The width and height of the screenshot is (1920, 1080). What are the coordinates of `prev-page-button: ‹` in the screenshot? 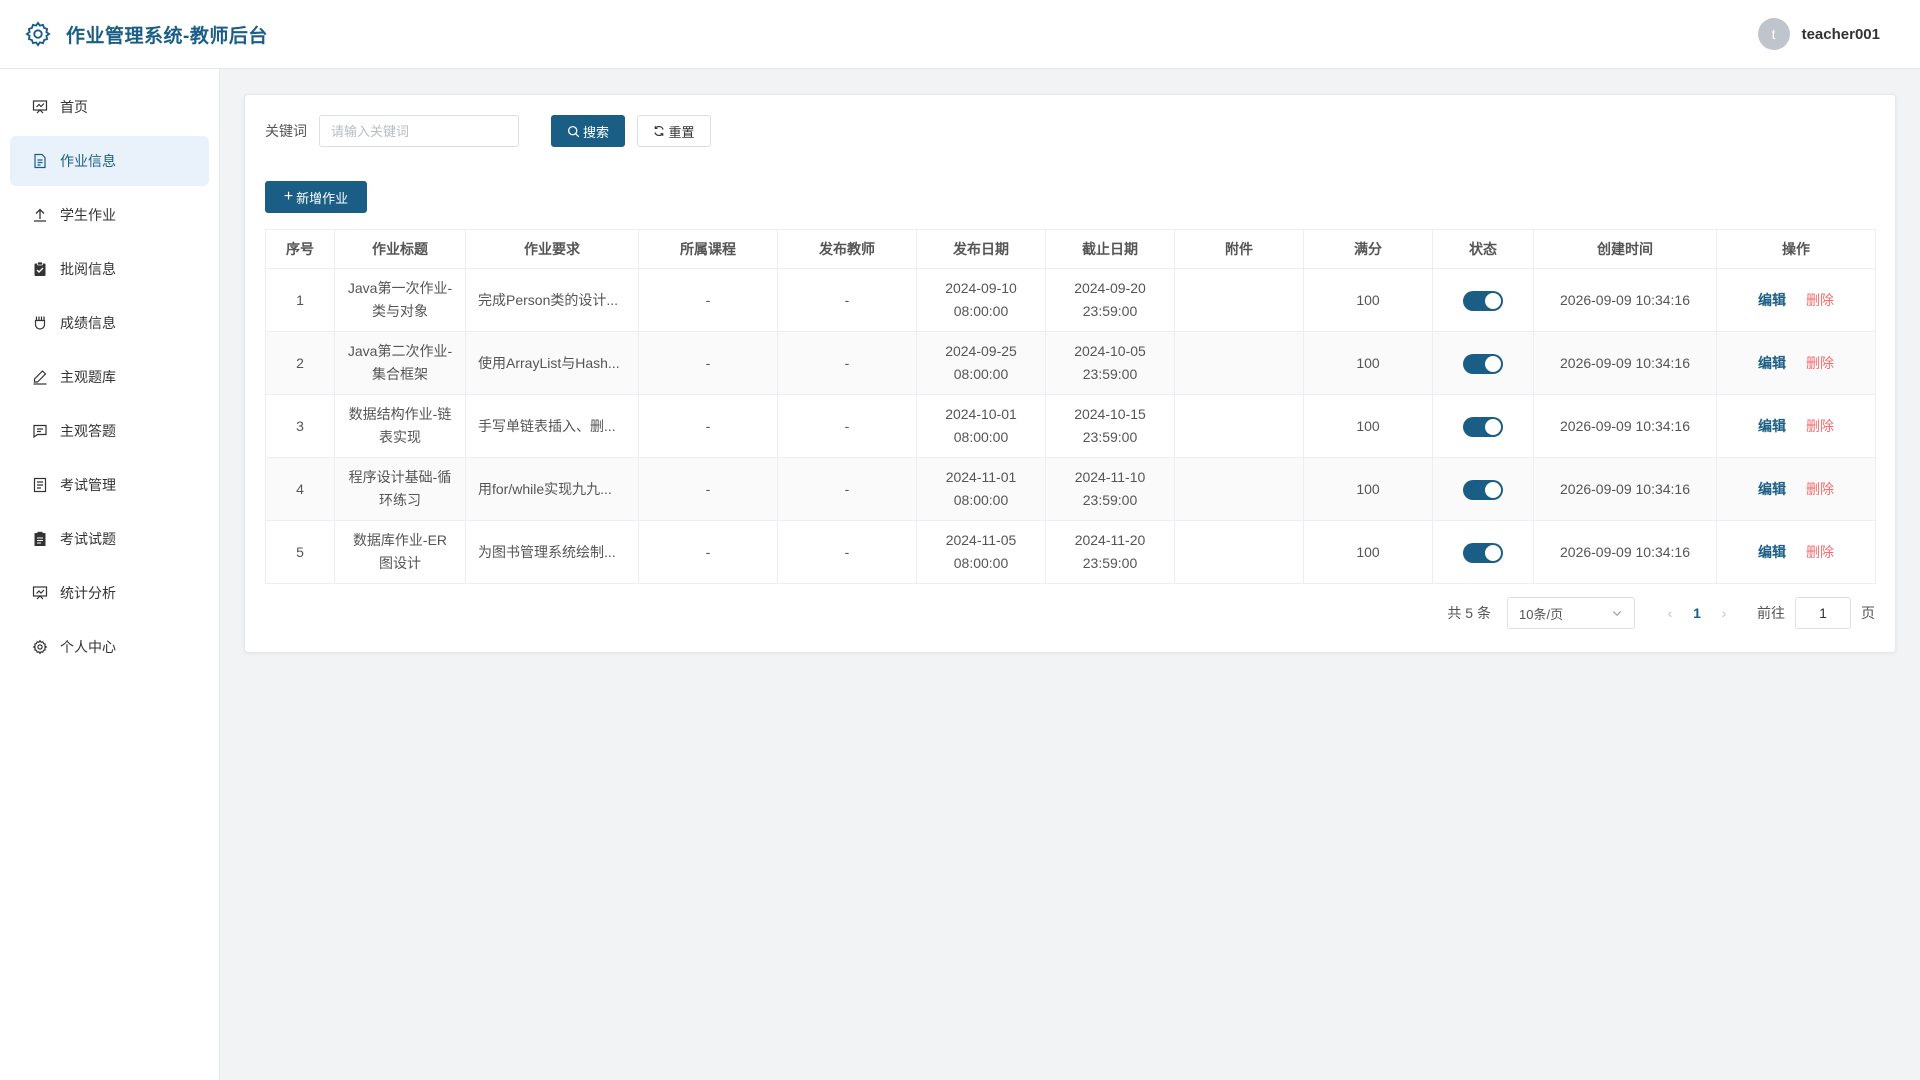 It's located at (1670, 613).